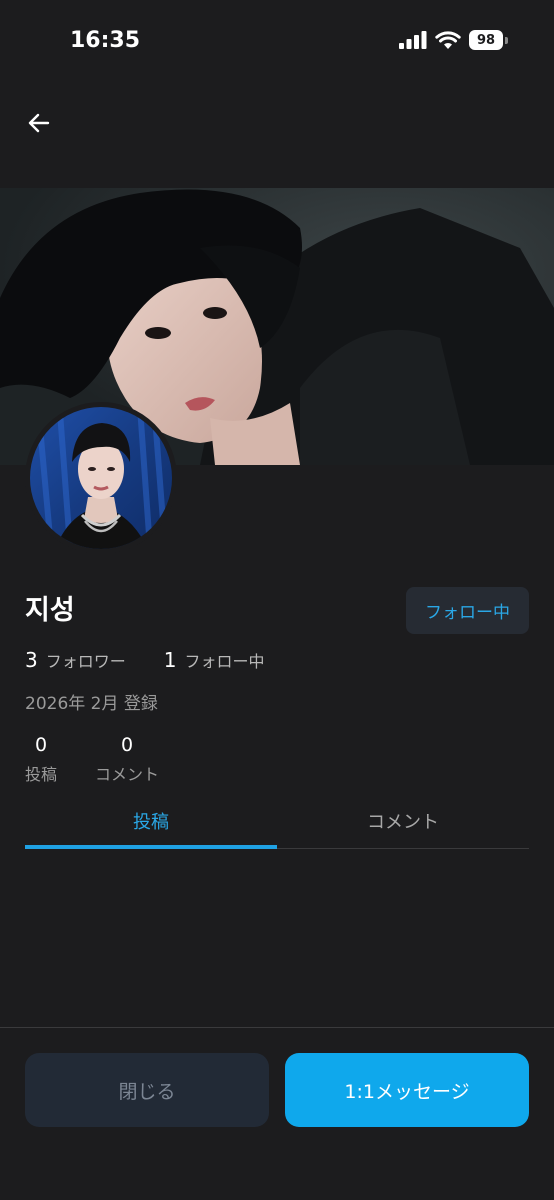 The height and width of the screenshot is (1200, 554). What do you see at coordinates (413, 40) in the screenshot?
I see `cellular-signal-icon` at bounding box center [413, 40].